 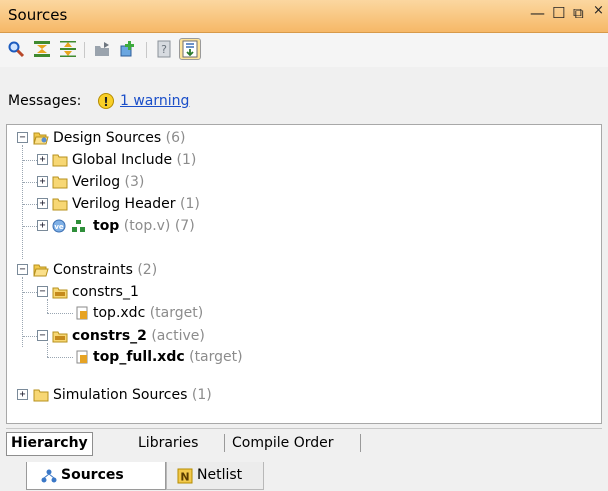 I want to click on close-button: ×, so click(x=598, y=10).